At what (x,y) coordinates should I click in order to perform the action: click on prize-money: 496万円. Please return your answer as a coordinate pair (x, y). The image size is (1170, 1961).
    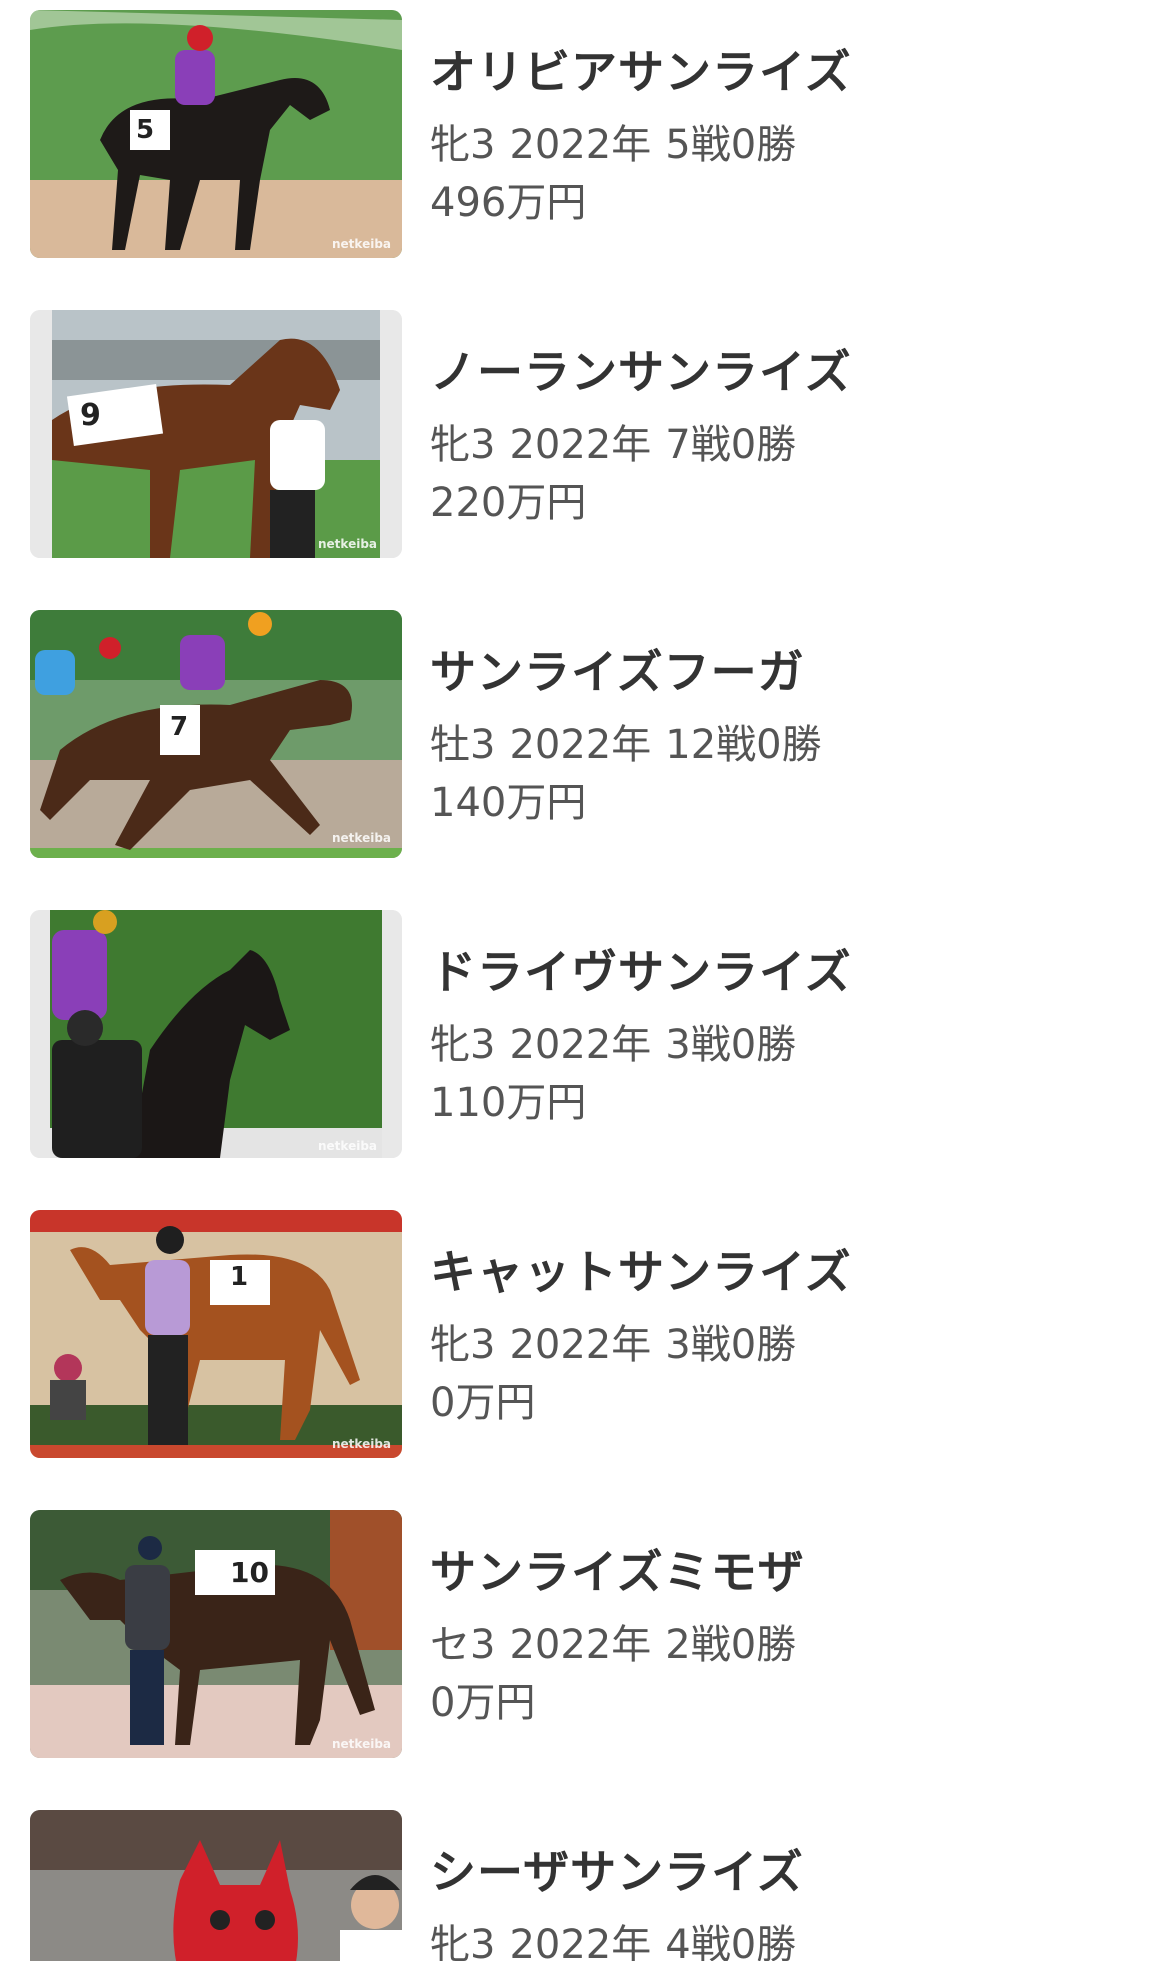
    Looking at the image, I should click on (508, 203).